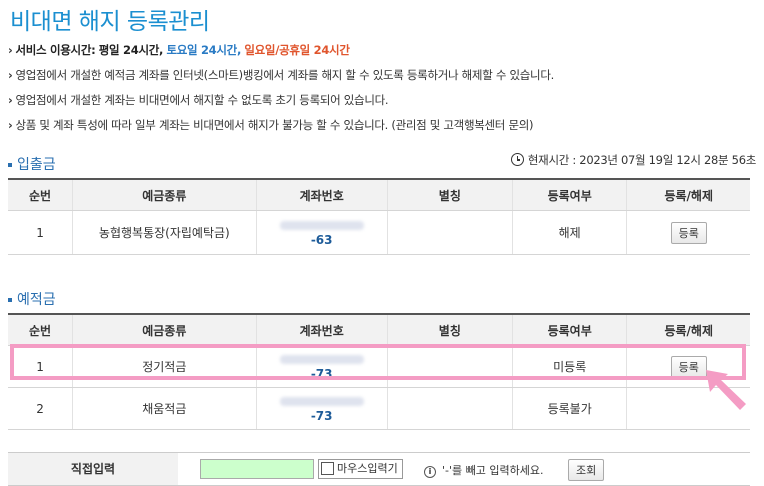  I want to click on table-row: 1 농협행복통장(자립예탁금) -63 해제 등록, so click(379, 232).